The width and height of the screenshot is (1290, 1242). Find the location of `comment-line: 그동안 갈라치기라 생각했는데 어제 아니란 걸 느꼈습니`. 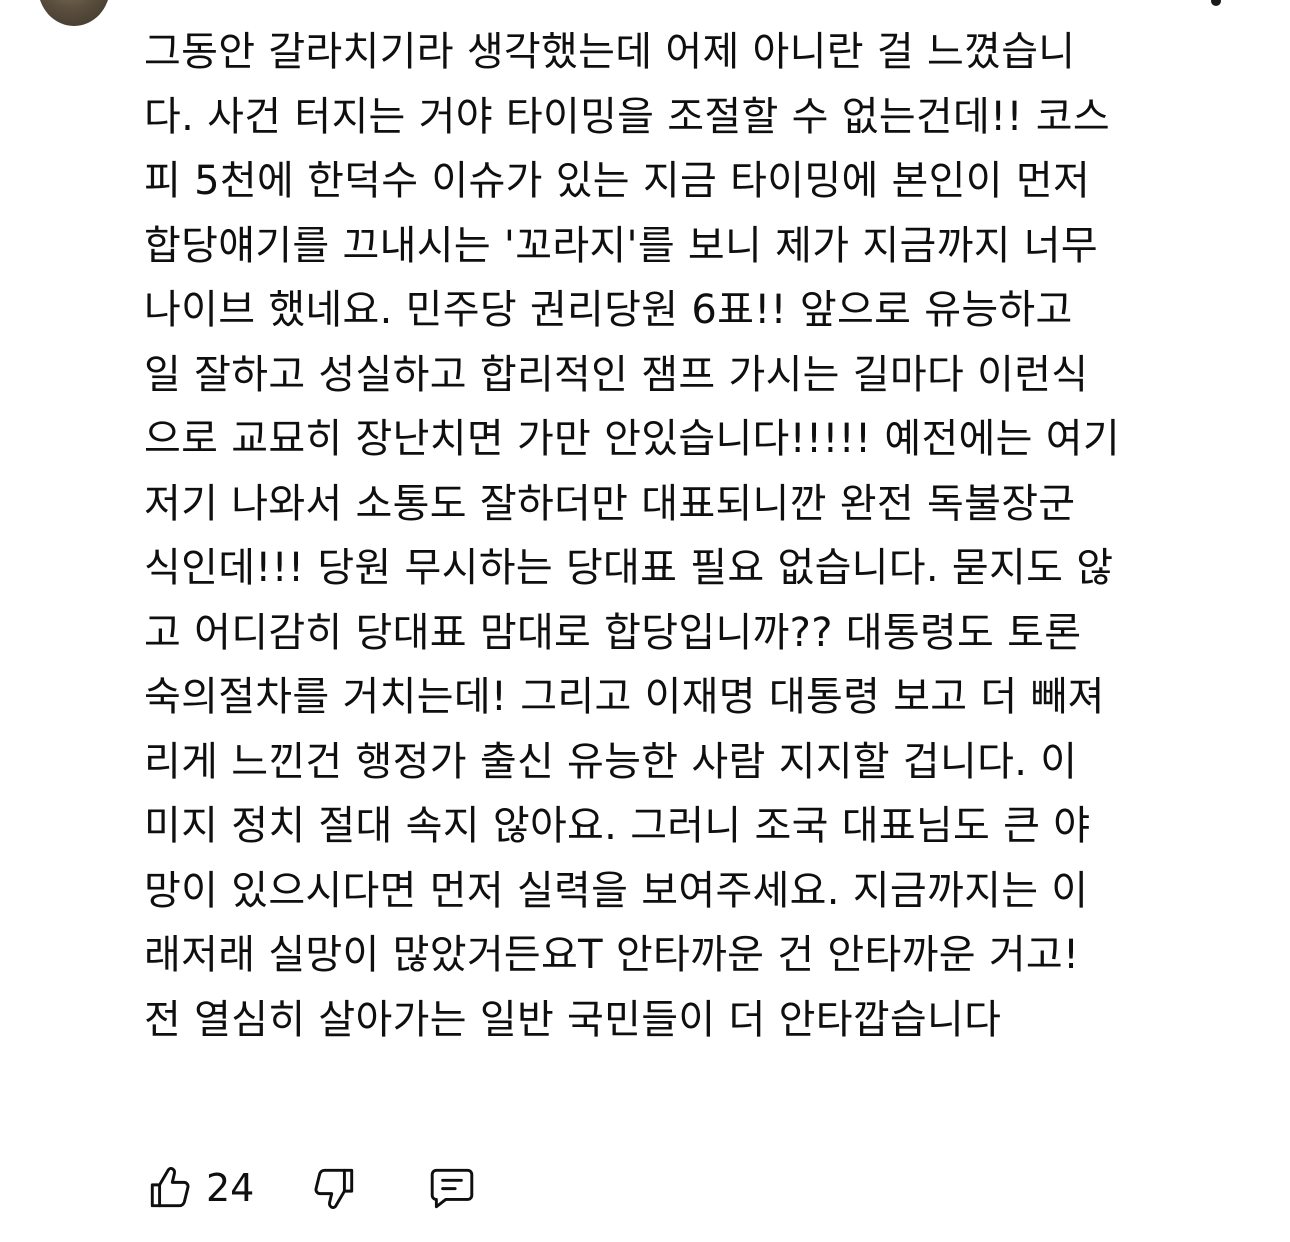

comment-line: 그동안 갈라치기라 생각했는데 어제 아니란 걸 느꼈습니 is located at coordinates (610, 52).